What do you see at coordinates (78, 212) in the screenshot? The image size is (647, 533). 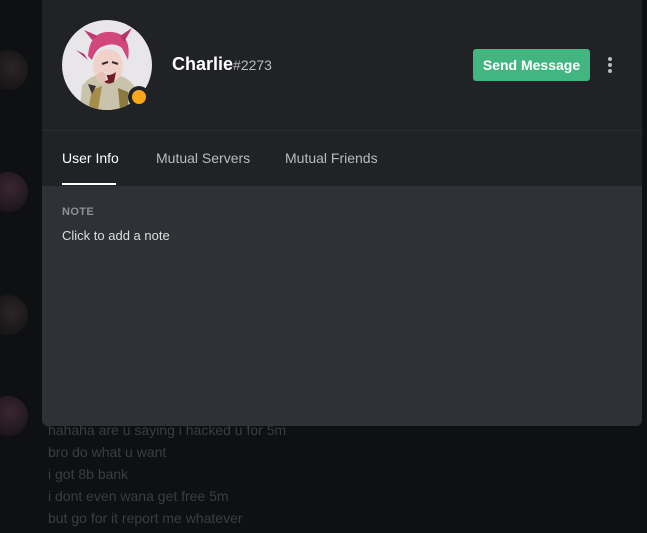 I see `note-label: NOTE` at bounding box center [78, 212].